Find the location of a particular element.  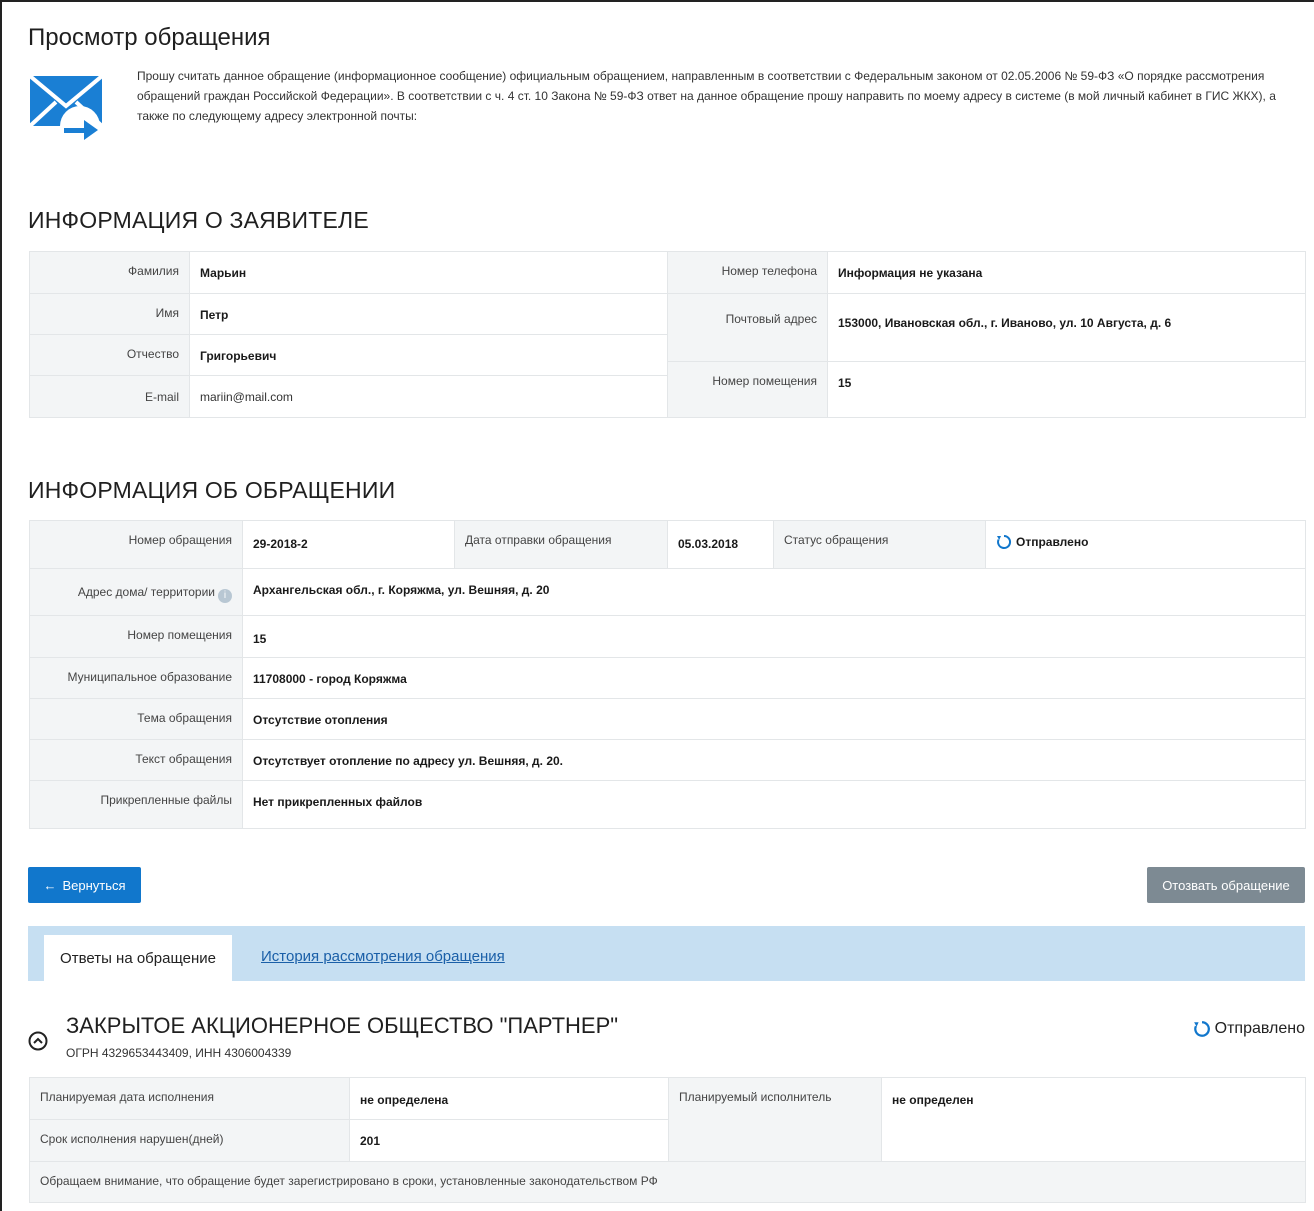

surname-label: Фамилия is located at coordinates (109, 272).